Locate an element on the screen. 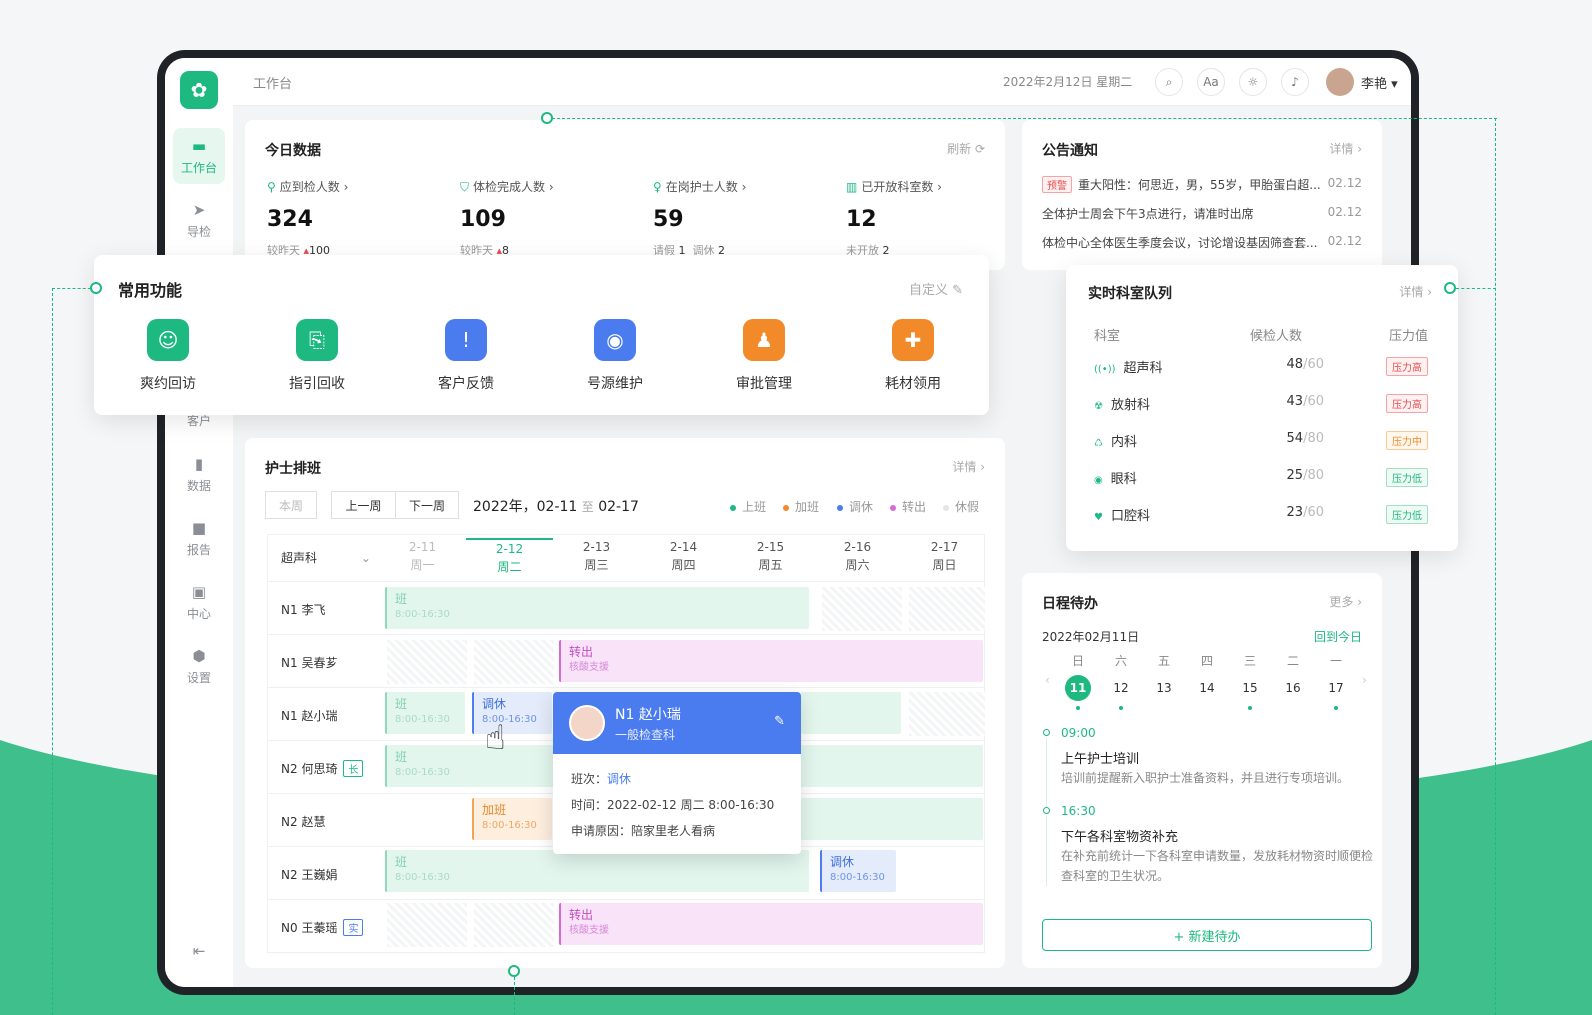 This screenshot has height=1015, width=1592. queue-row: ◉ 眼科 25/80 压力低 is located at coordinates (1261, 478).